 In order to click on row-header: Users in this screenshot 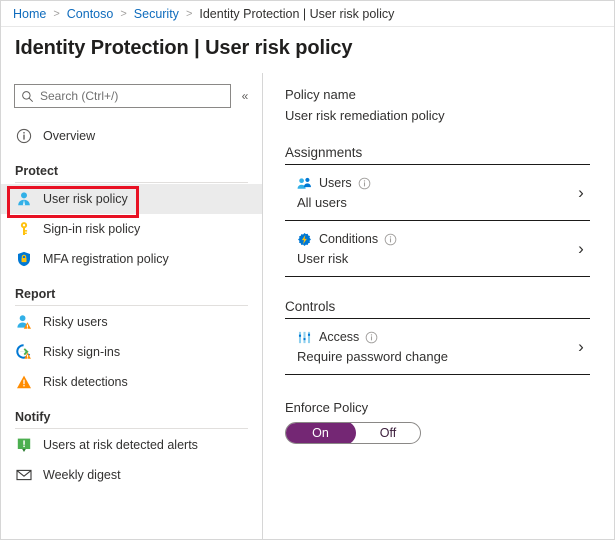, I will do `click(434, 183)`.